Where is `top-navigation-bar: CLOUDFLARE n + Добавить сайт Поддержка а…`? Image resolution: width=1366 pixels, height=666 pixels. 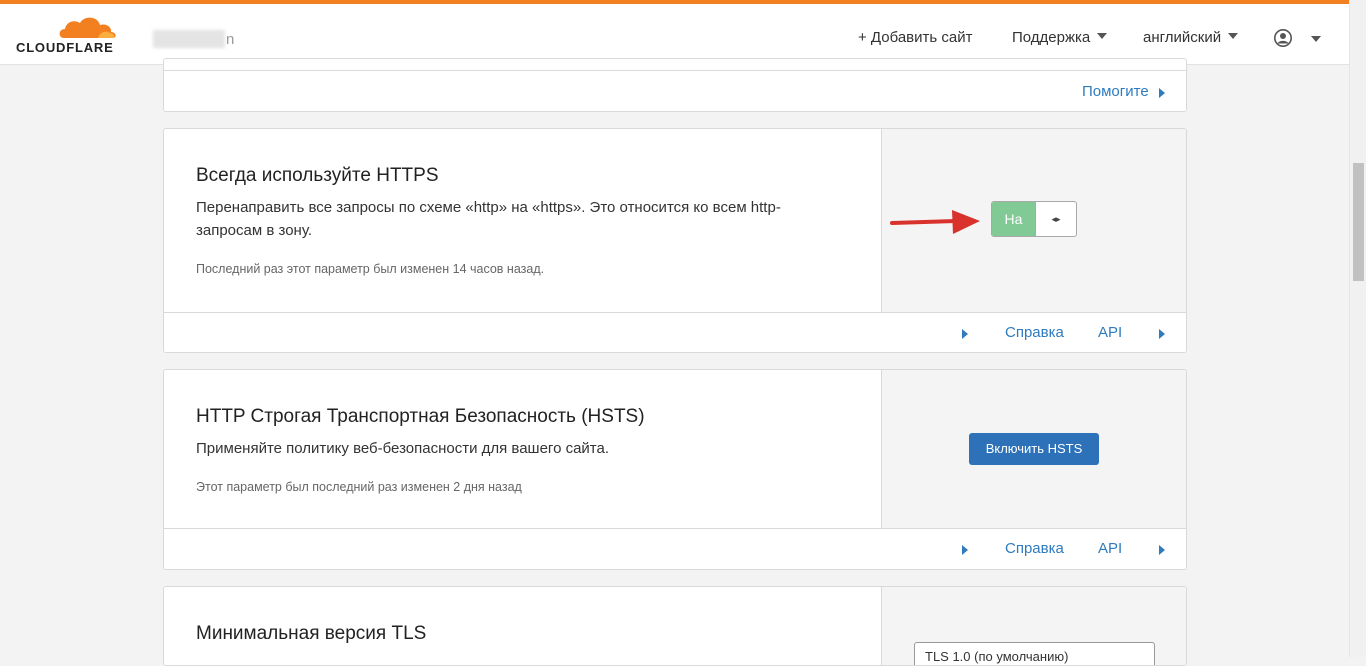 top-navigation-bar: CLOUDFLARE n + Добавить сайт Поддержка а… is located at coordinates (674, 32).